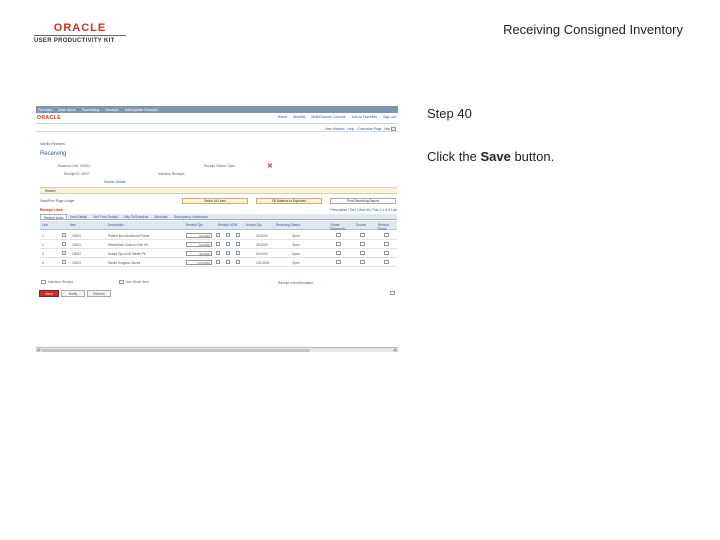  What do you see at coordinates (393, 129) in the screenshot?
I see `page-options-icon` at bounding box center [393, 129].